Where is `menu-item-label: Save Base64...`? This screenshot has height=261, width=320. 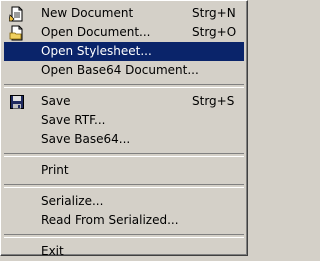 menu-item-label: Save Base64... is located at coordinates (86, 139).